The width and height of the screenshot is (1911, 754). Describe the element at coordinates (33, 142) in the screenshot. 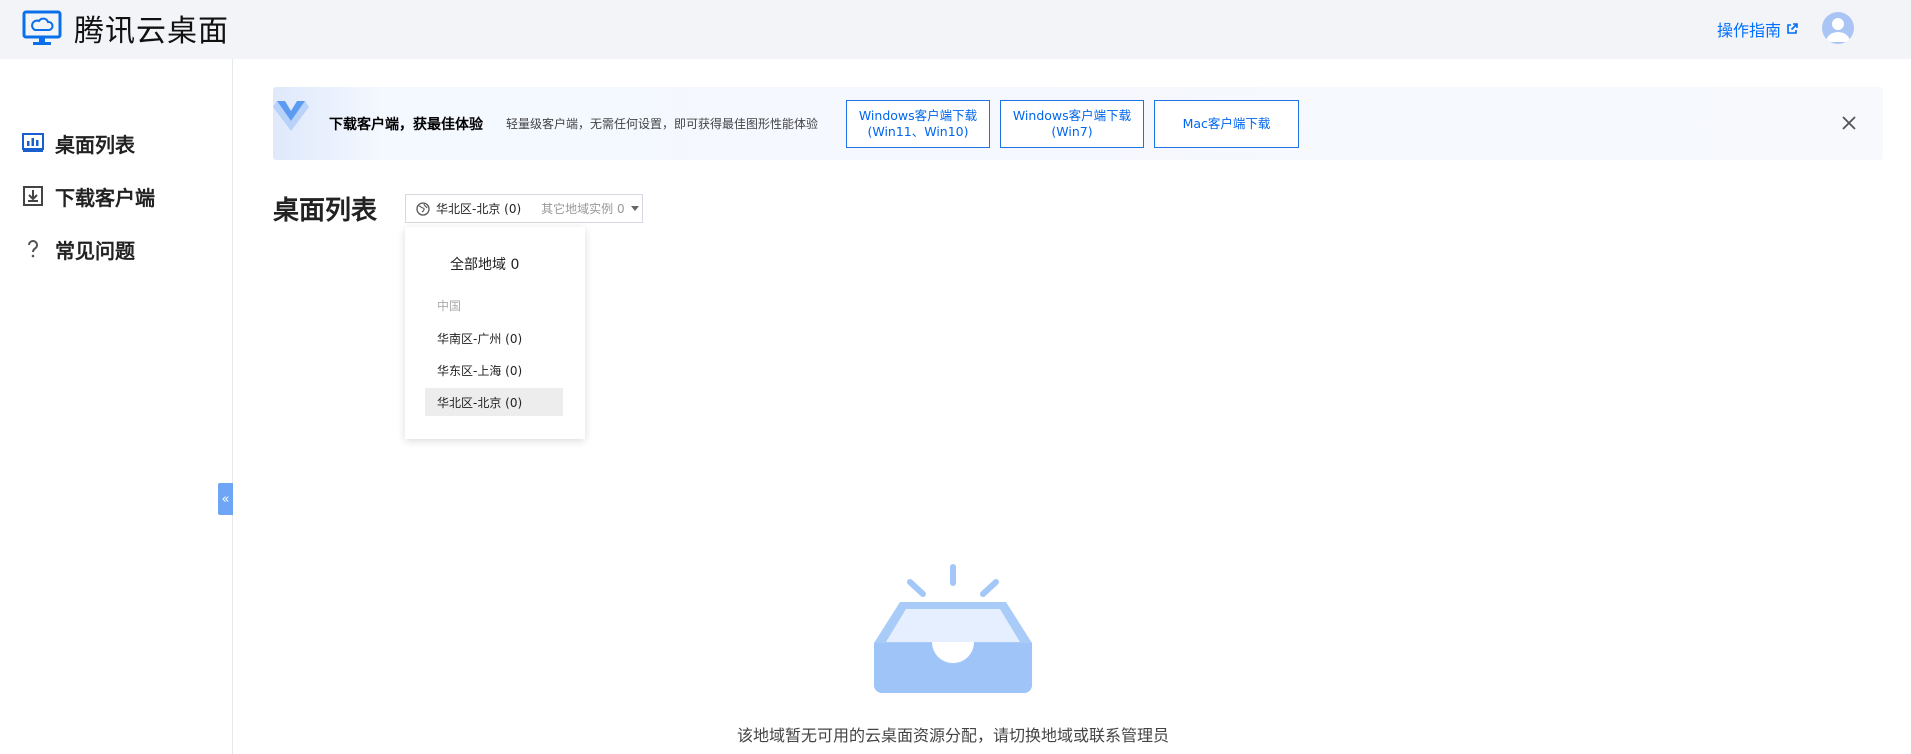

I see `desktop-list-icon` at that location.